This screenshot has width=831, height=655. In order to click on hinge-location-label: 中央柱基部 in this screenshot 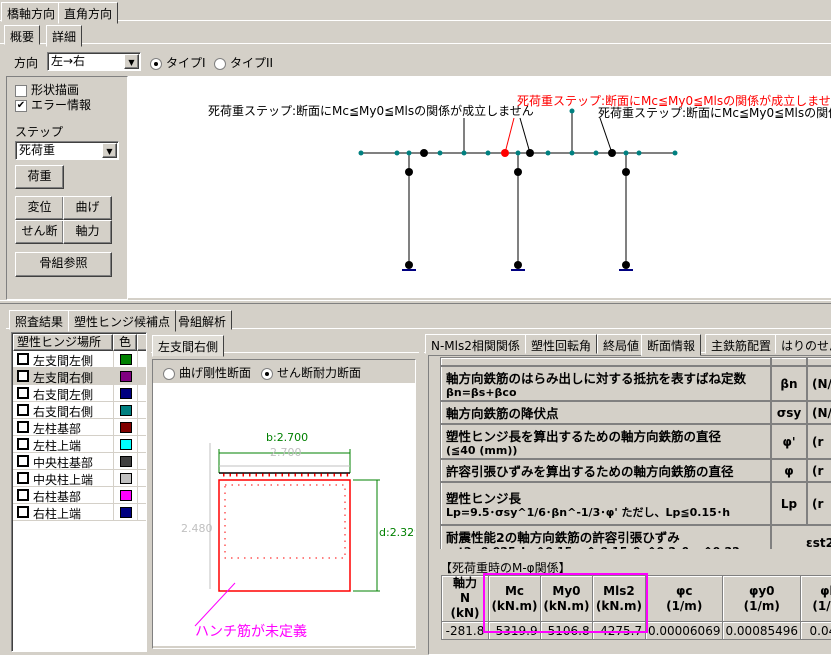, I will do `click(63, 462)`.